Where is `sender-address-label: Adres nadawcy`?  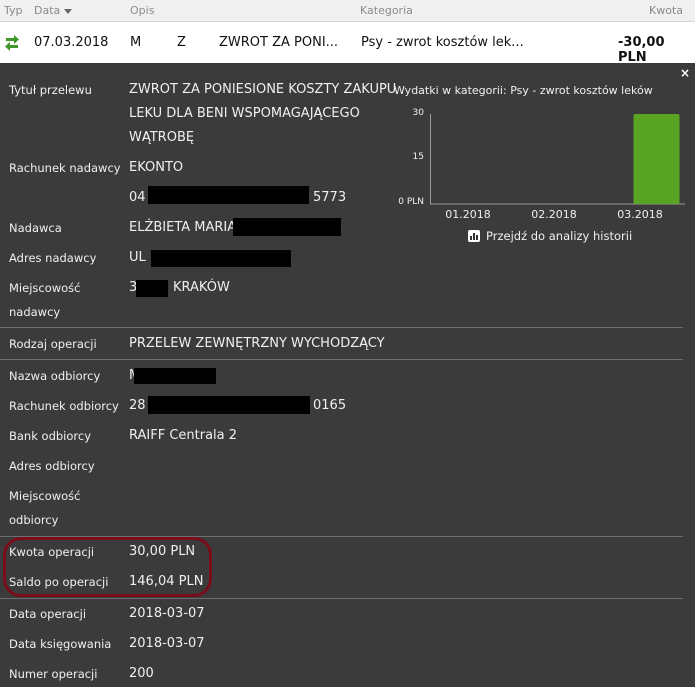 sender-address-label: Adres nadawcy is located at coordinates (53, 258).